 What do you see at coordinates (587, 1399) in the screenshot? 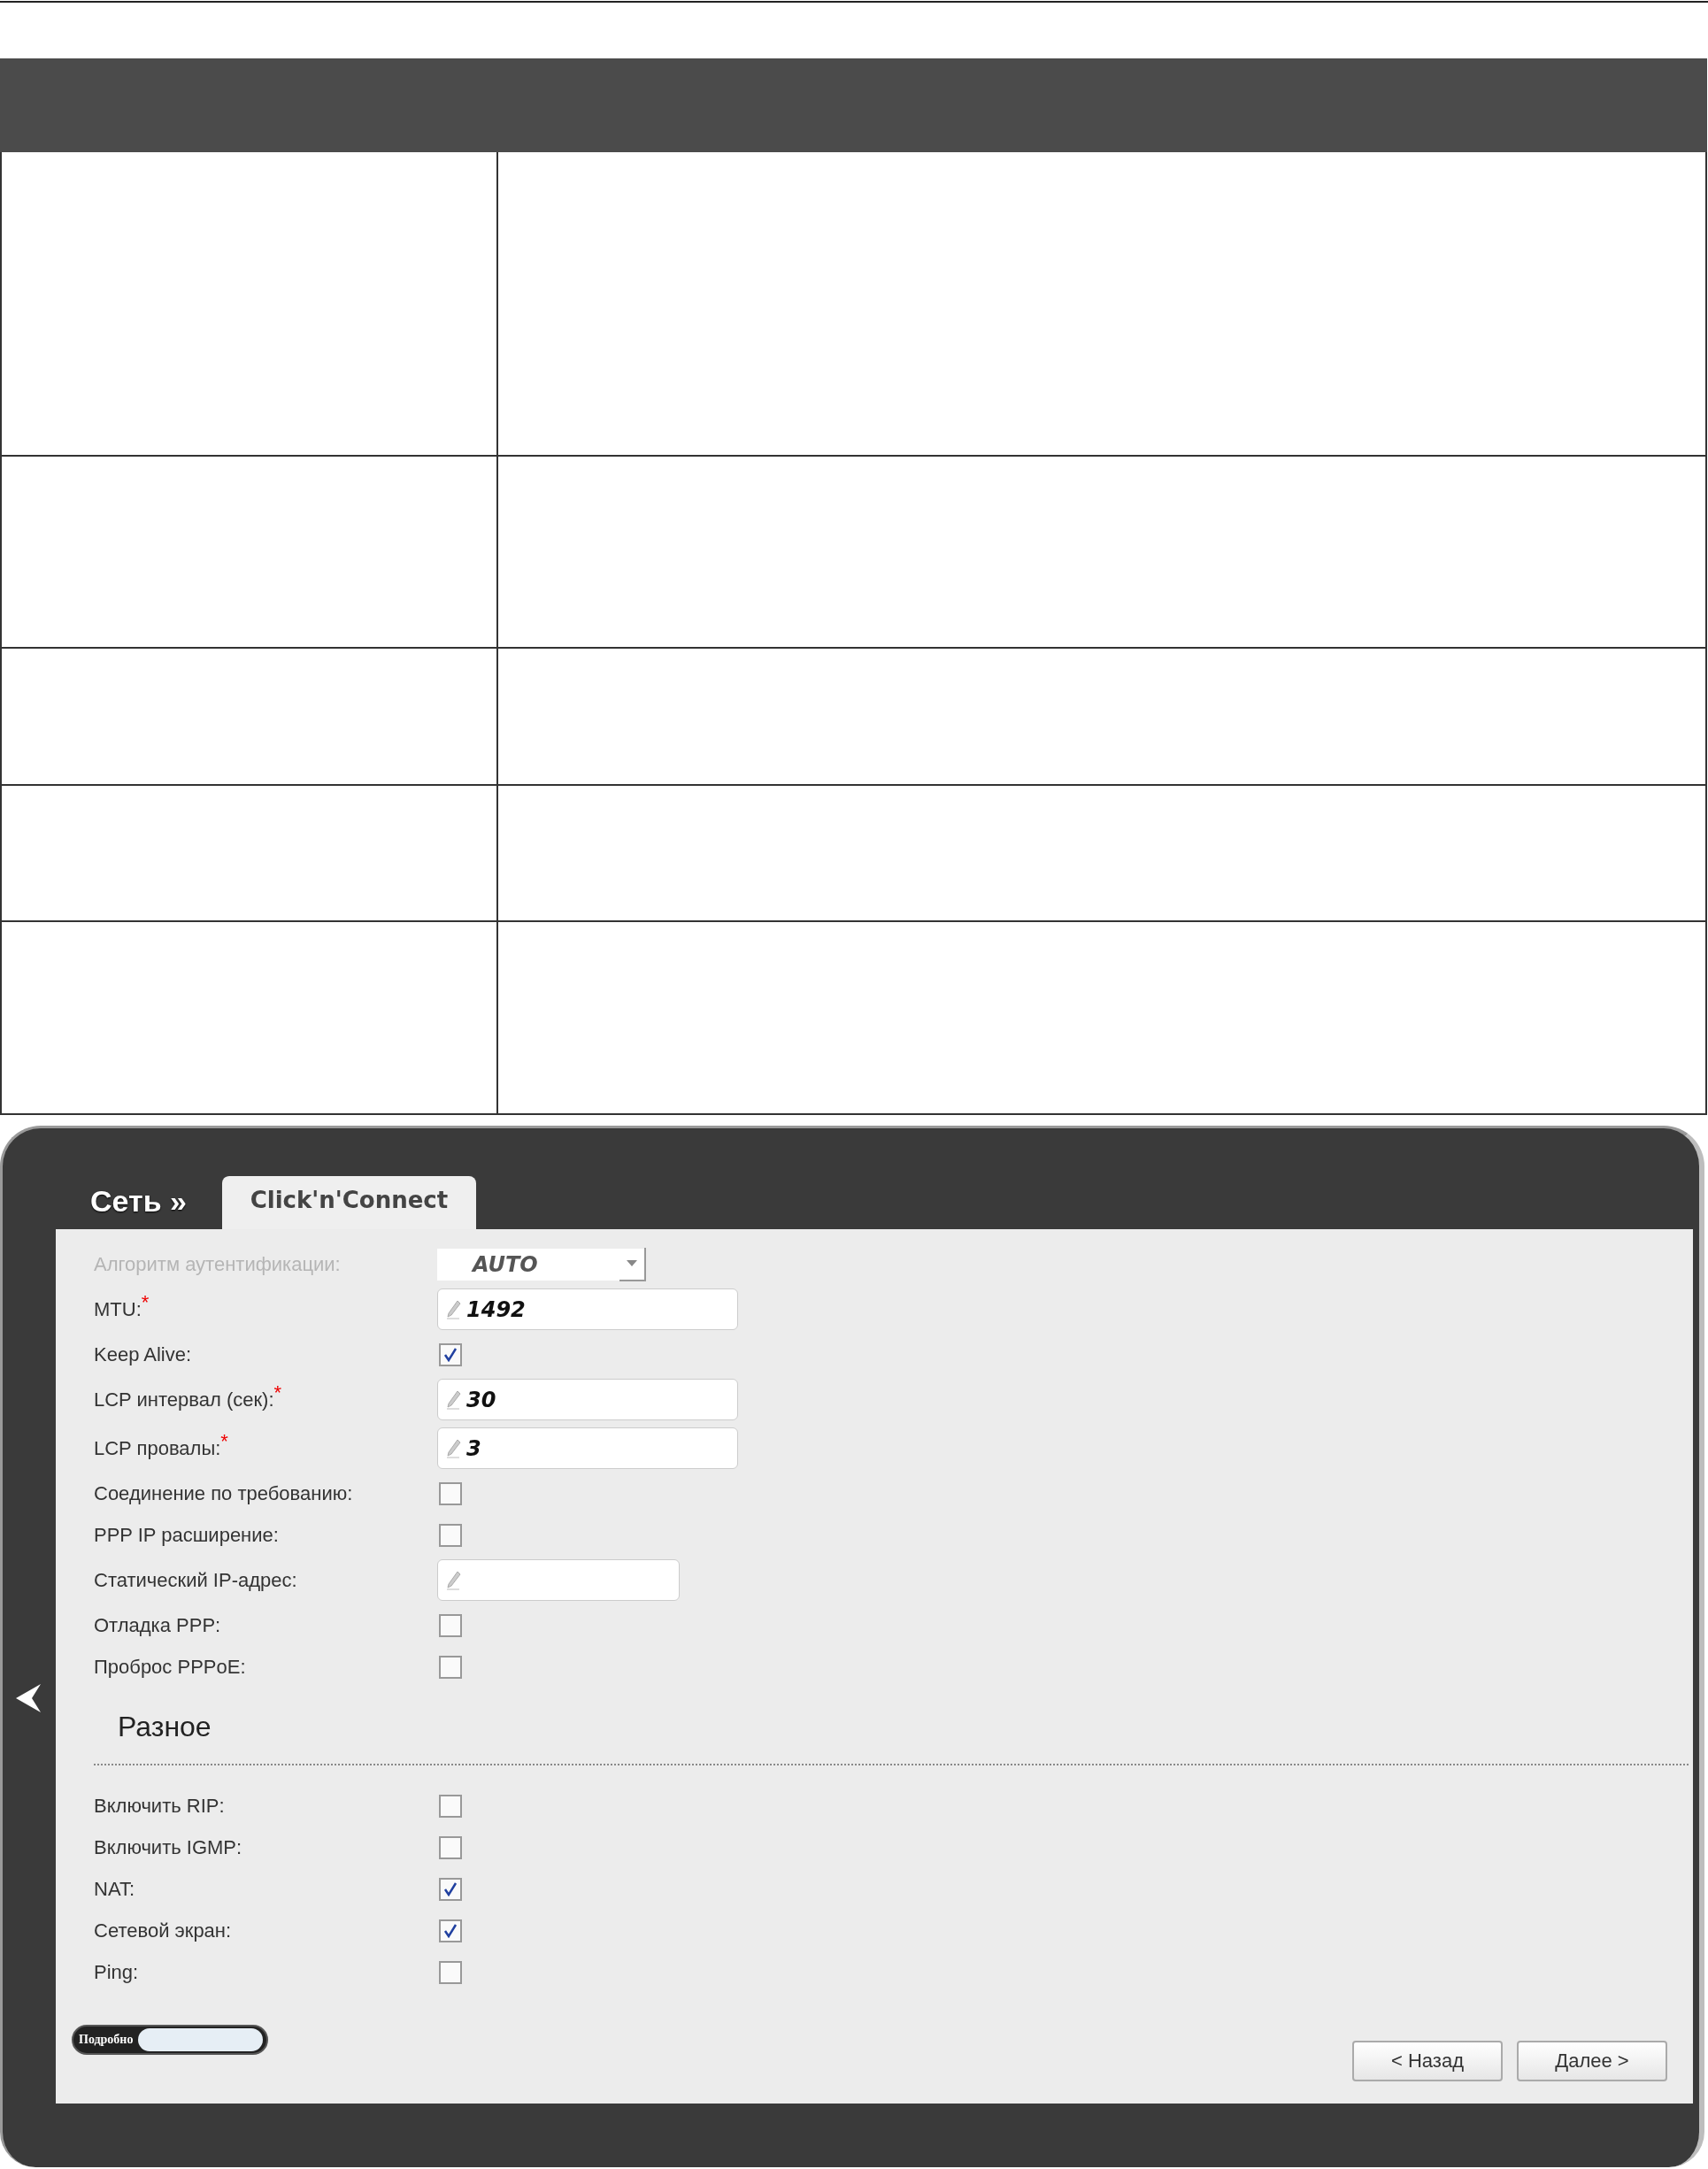
I see `input-field: 30` at bounding box center [587, 1399].